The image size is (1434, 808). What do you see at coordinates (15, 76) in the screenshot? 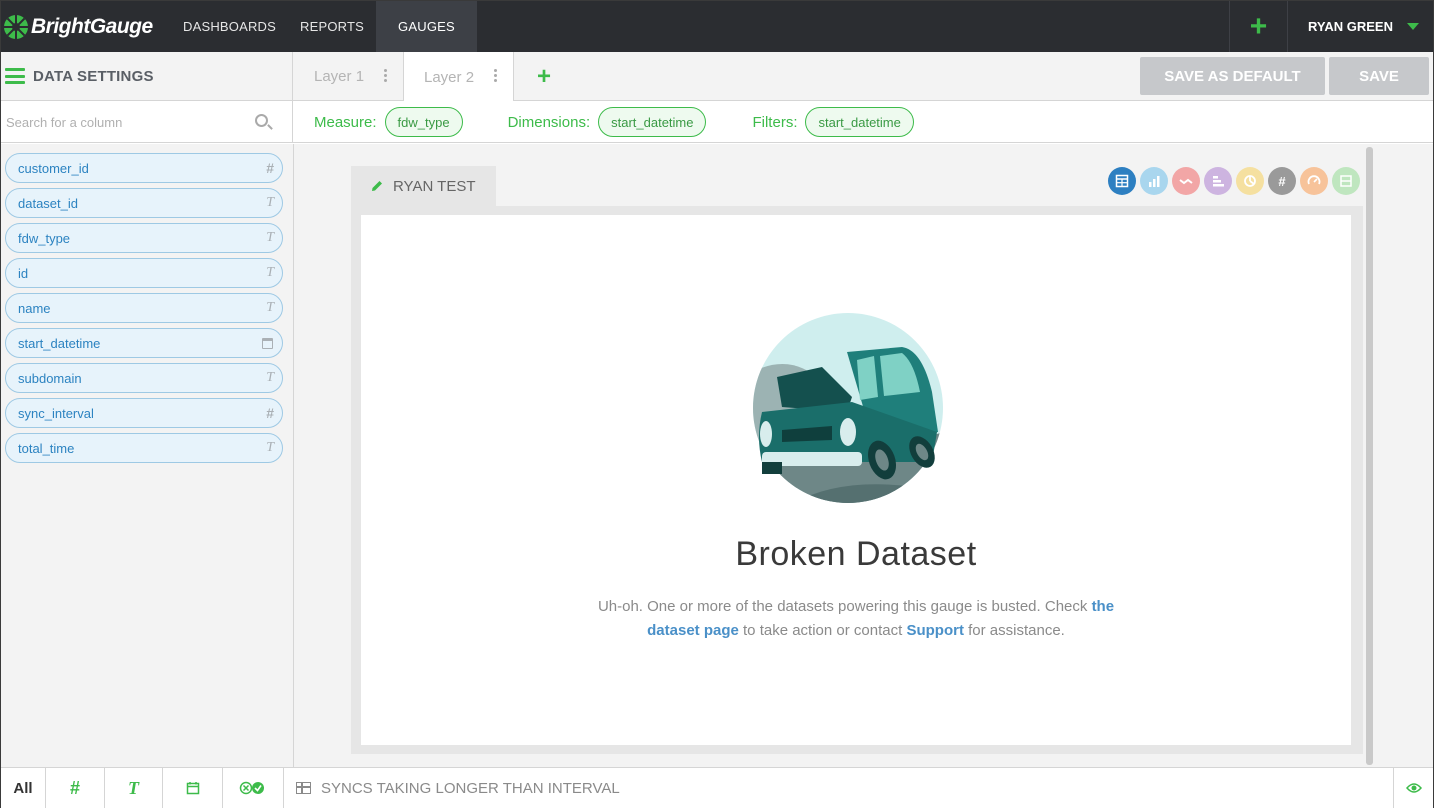
I see `hamburger-icon` at bounding box center [15, 76].